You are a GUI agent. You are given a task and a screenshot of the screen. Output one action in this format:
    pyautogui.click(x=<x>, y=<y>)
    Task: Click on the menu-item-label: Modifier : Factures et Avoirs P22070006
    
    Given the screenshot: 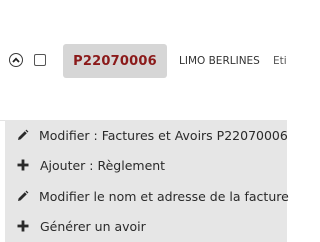 What is the action you would take?
    pyautogui.click(x=163, y=135)
    